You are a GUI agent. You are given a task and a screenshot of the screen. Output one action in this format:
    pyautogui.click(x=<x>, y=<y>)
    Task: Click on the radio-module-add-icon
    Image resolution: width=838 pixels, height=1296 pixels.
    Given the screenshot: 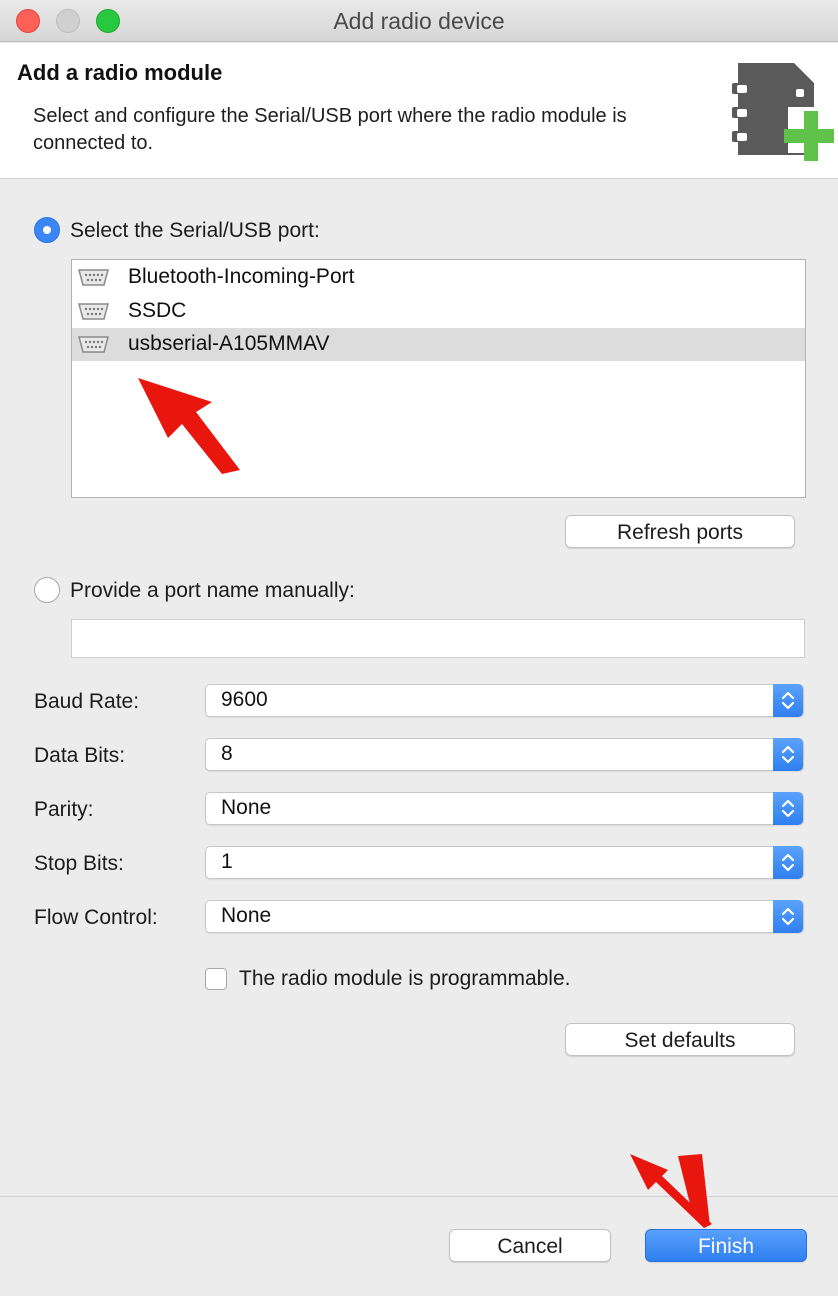 What is the action you would take?
    pyautogui.click(x=783, y=112)
    